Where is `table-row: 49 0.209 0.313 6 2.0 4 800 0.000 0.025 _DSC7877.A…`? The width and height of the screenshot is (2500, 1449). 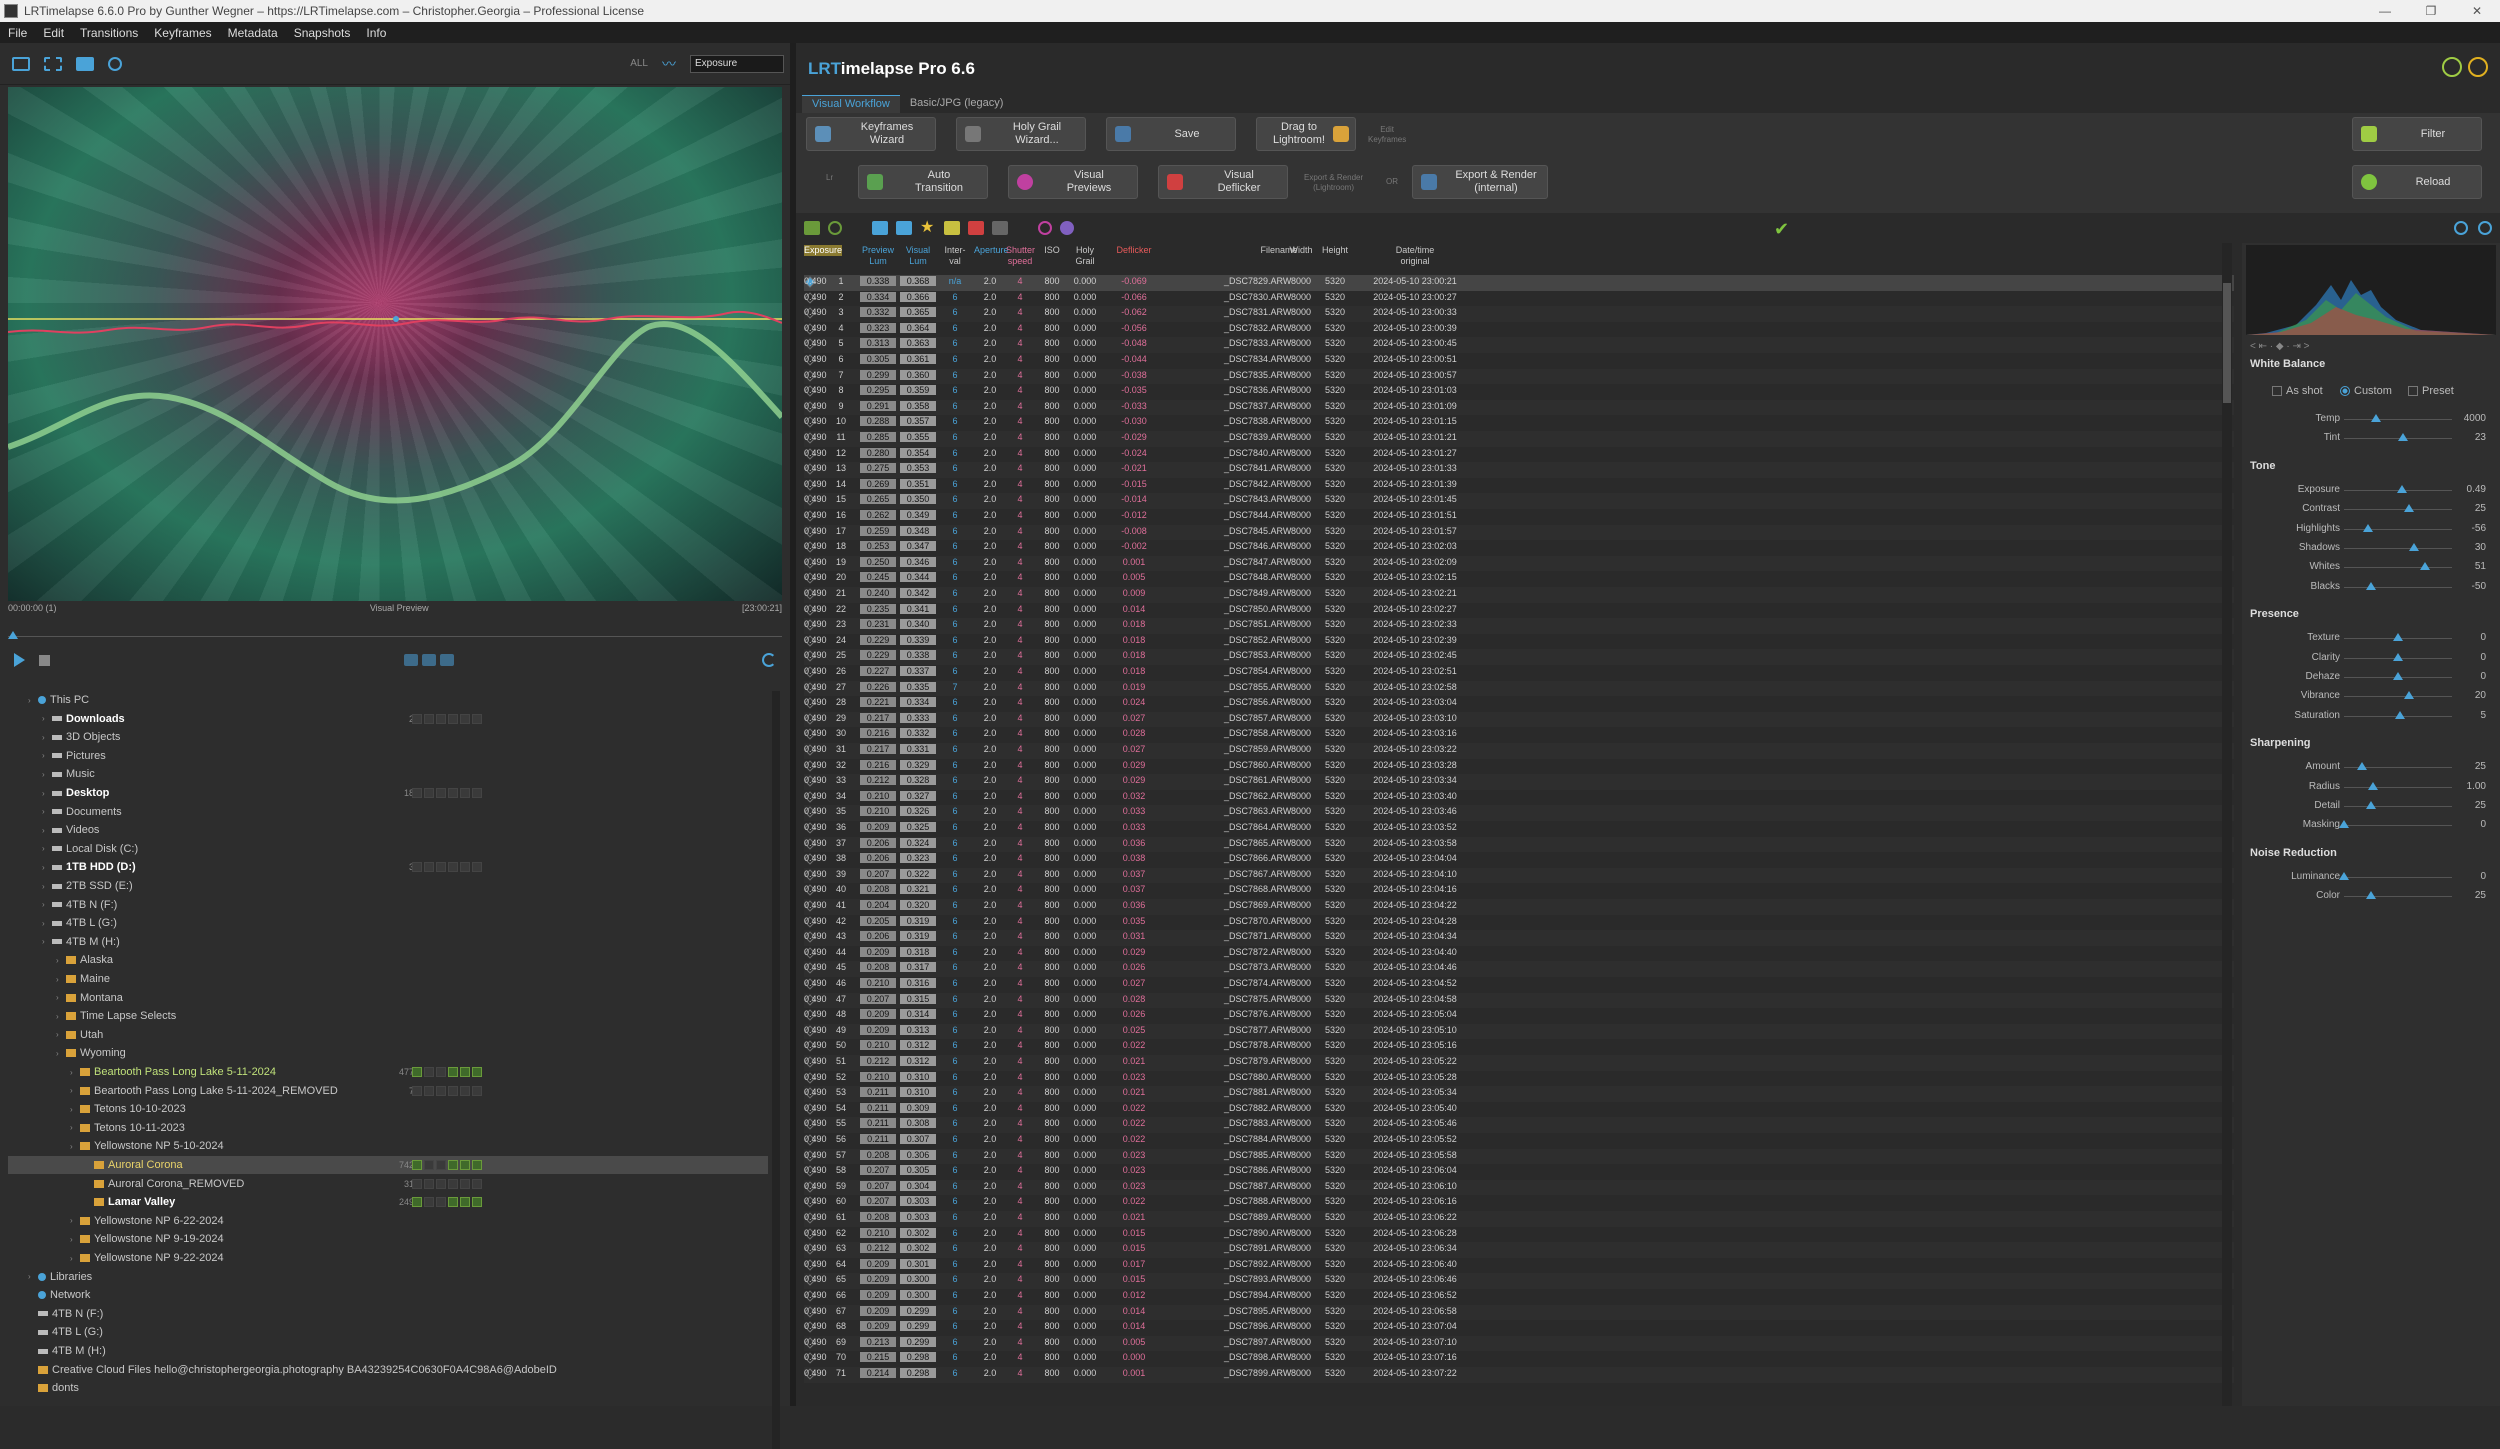 table-row: 49 0.209 0.313 6 2.0 4 800 0.000 0.025 _DSC7877.A… is located at coordinates (1519, 1031).